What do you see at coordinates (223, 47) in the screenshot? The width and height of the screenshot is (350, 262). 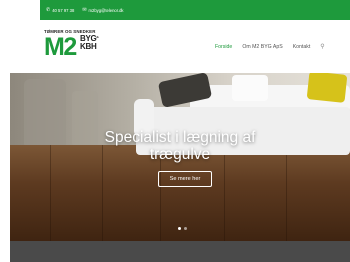 I see `nav-item-forside: Forside` at bounding box center [223, 47].